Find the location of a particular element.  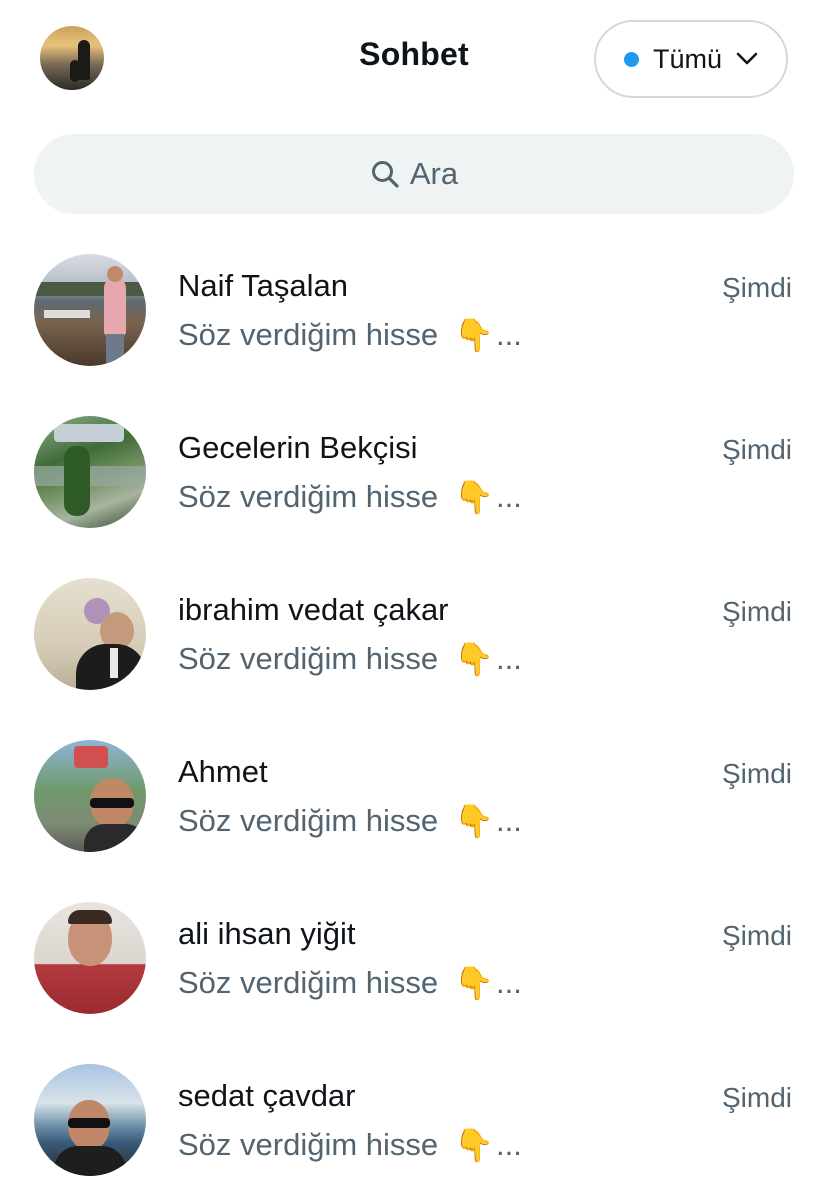

top-bar: Sohbet Tümü is located at coordinates (414, 58).